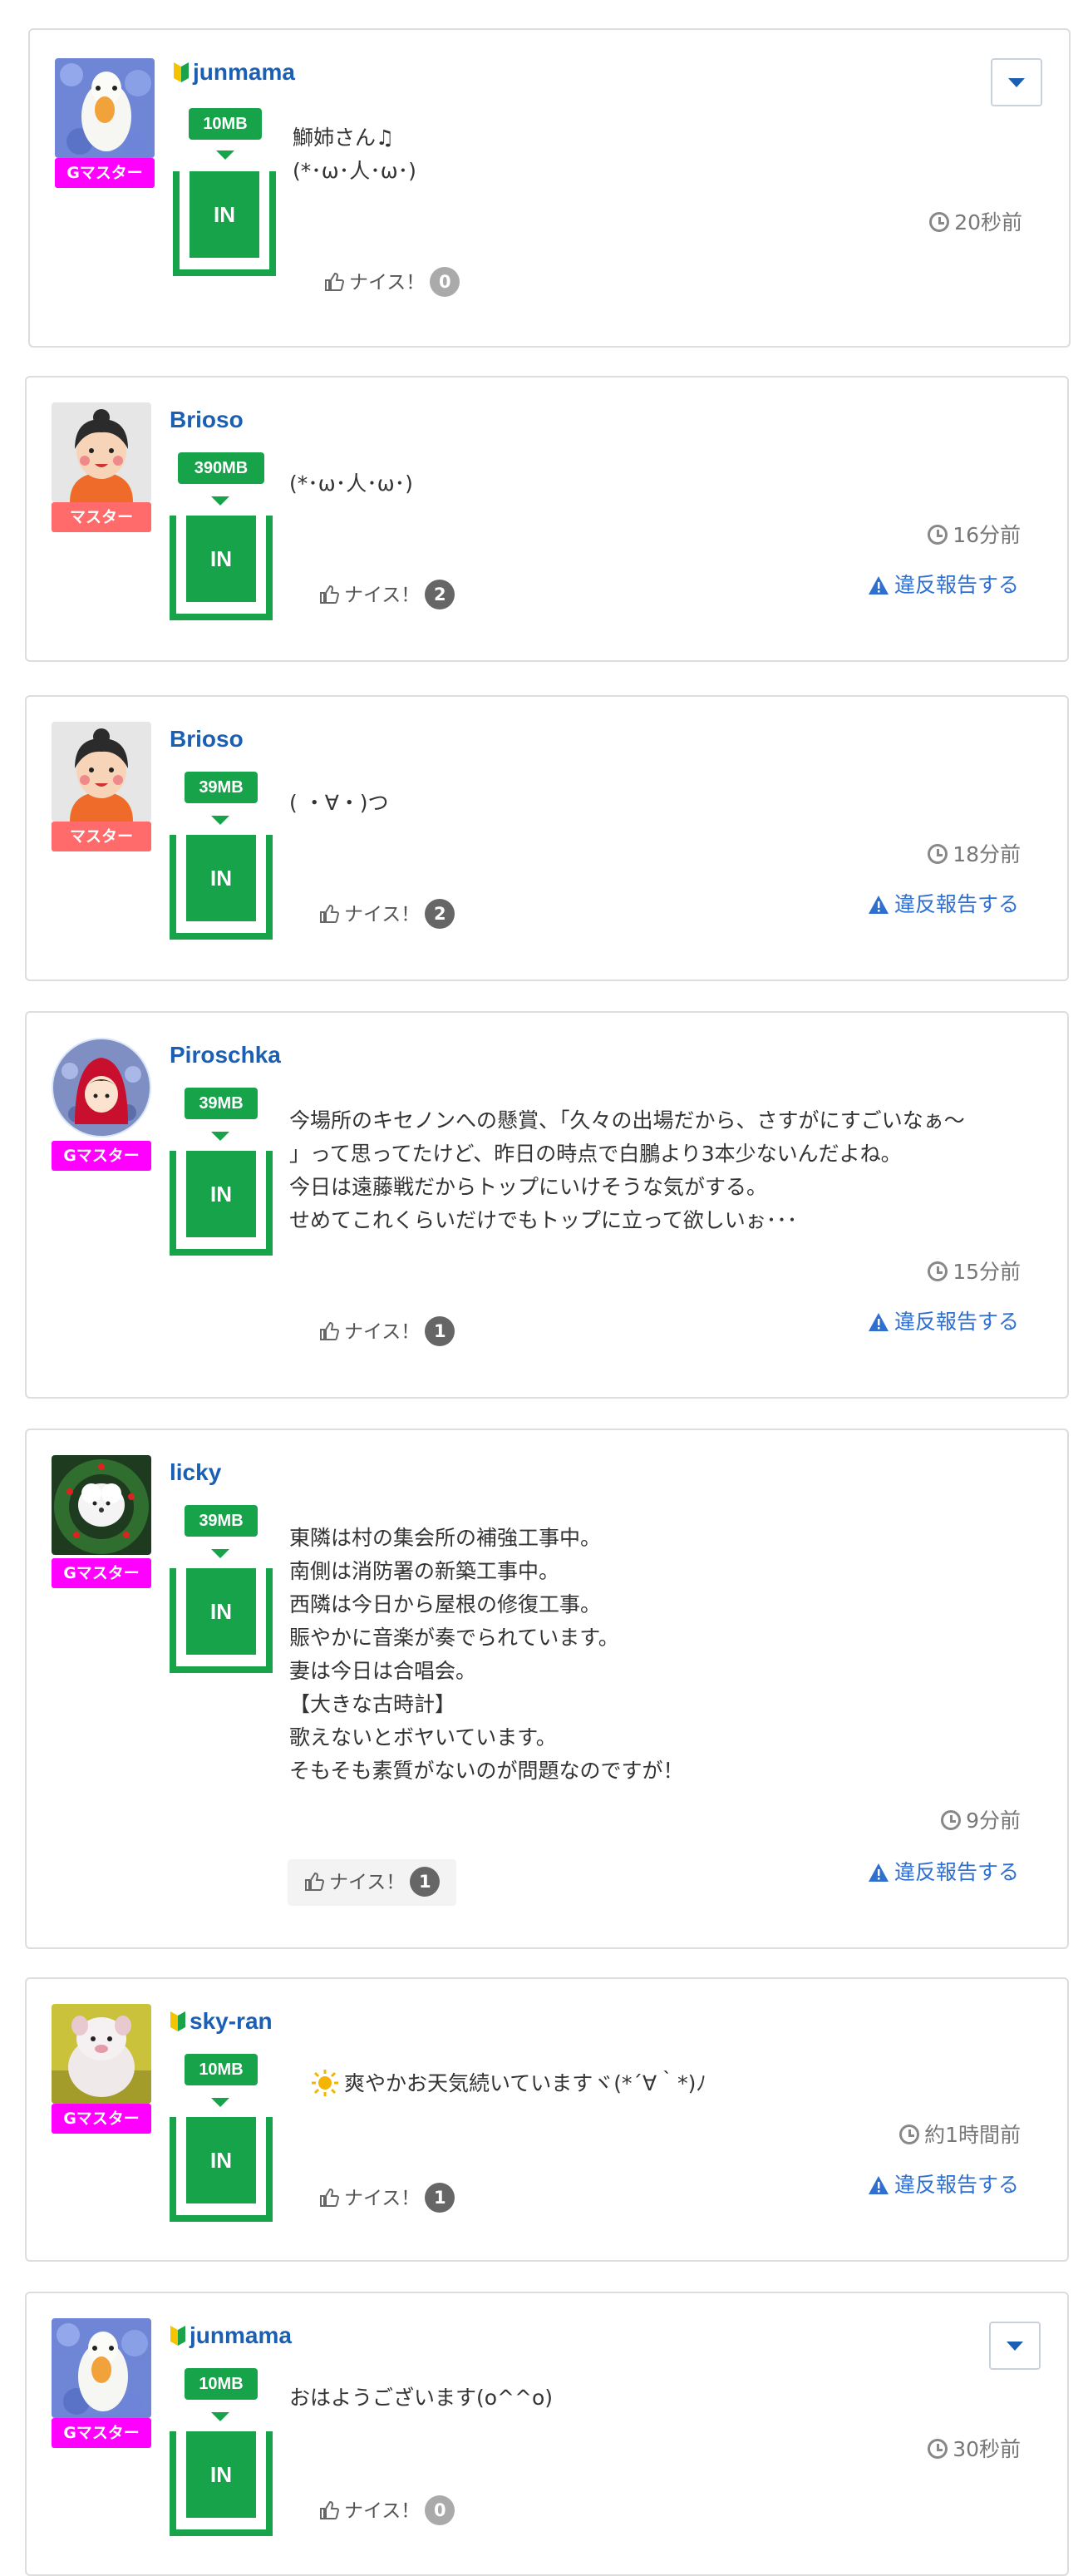  I want to click on username-link: sky-ran, so click(222, 2021).